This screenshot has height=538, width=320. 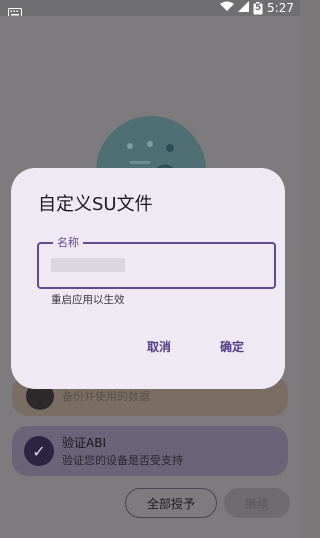 I want to click on confirm-button: 确定, so click(x=232, y=346).